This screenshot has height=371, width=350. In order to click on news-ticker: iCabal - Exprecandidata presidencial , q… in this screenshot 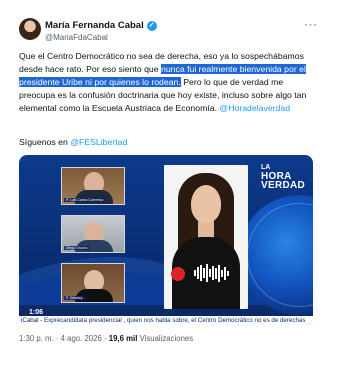, I will do `click(166, 320)`.